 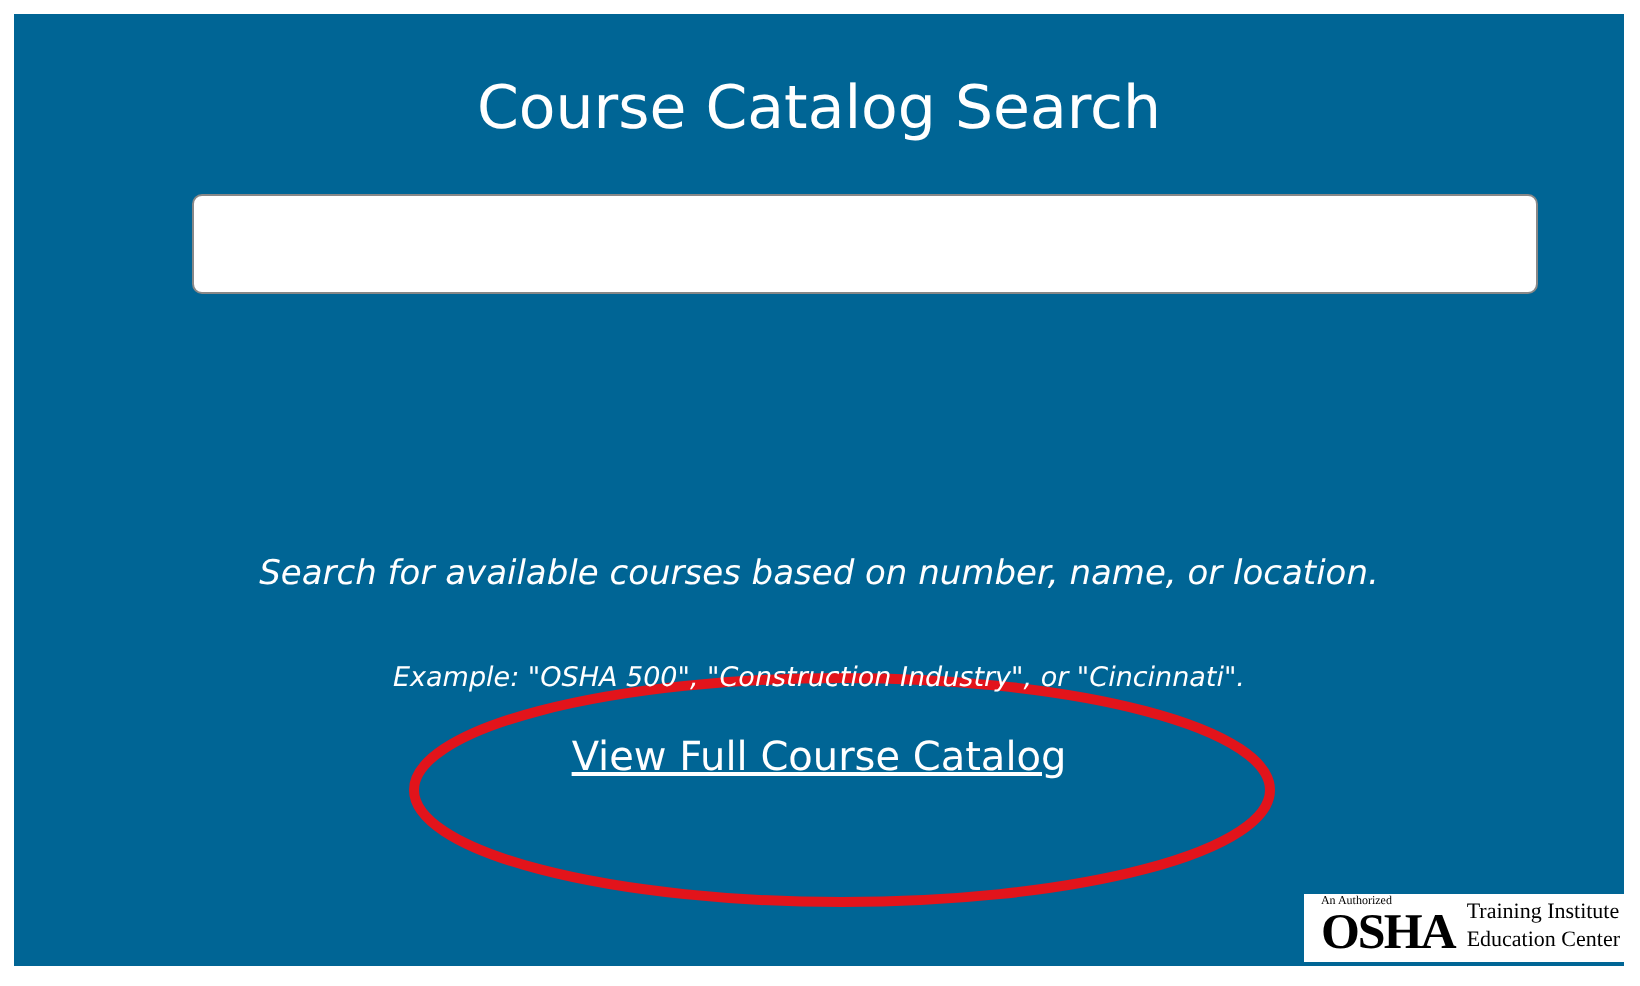 What do you see at coordinates (1543, 913) in the screenshot?
I see `badge-text: Training Institute` at bounding box center [1543, 913].